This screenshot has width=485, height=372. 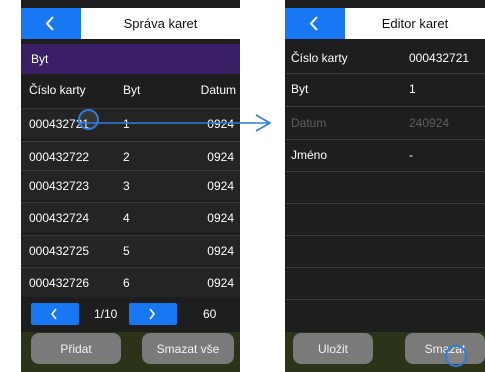 I want to click on arrow-right-icon, so click(x=175, y=123).